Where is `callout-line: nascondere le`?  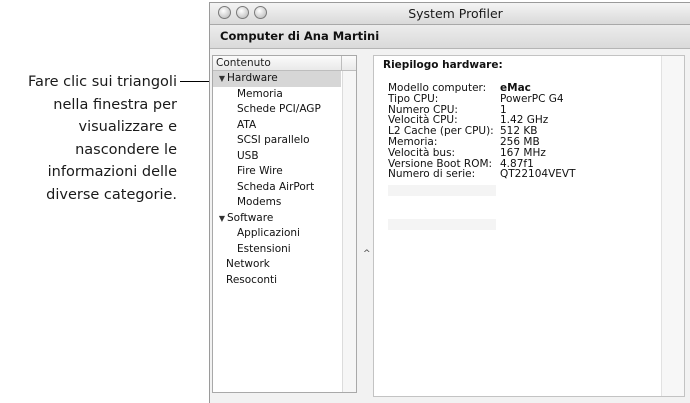 callout-line: nascondere le is located at coordinates (126, 149).